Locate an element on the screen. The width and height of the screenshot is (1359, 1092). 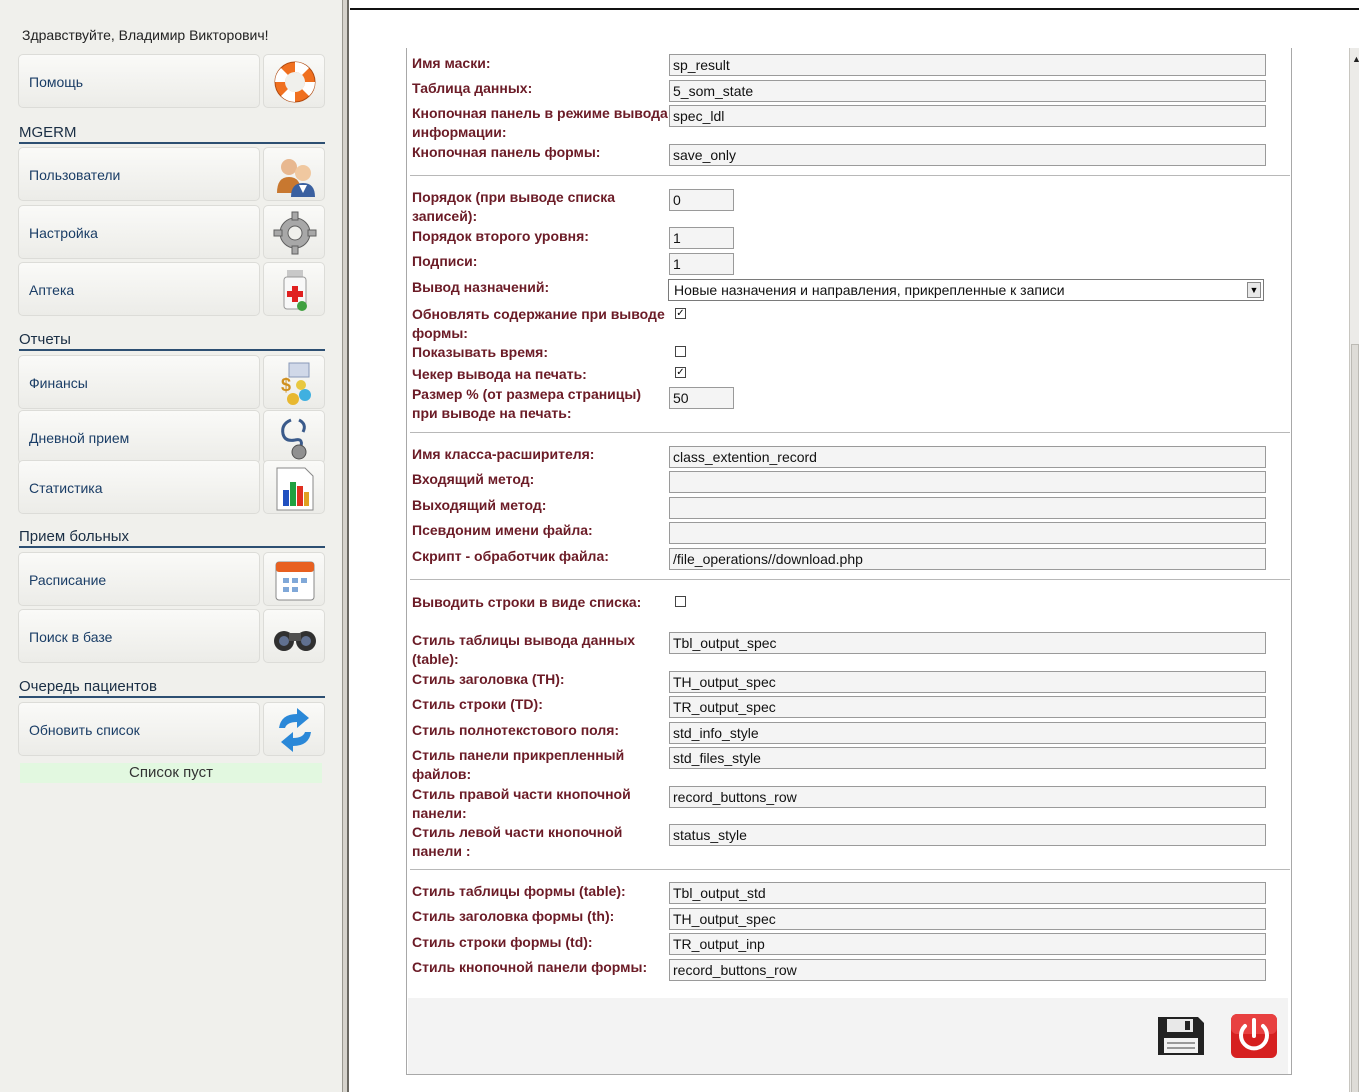
field-label: Выводить строки в виде списка: is located at coordinates (527, 602).